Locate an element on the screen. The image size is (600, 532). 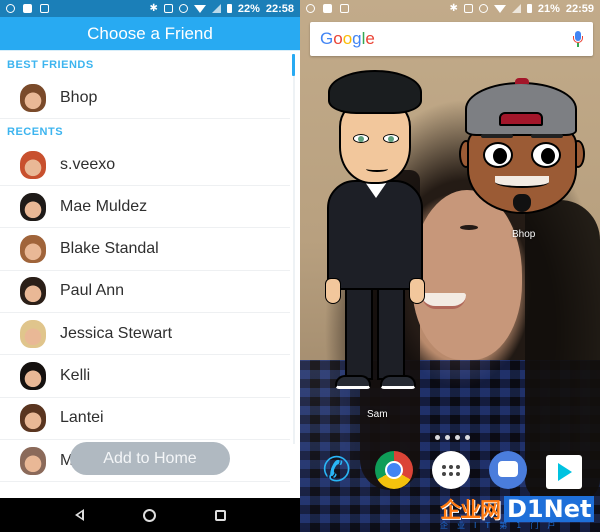
google-logo: Google is located at coordinates (347, 39).